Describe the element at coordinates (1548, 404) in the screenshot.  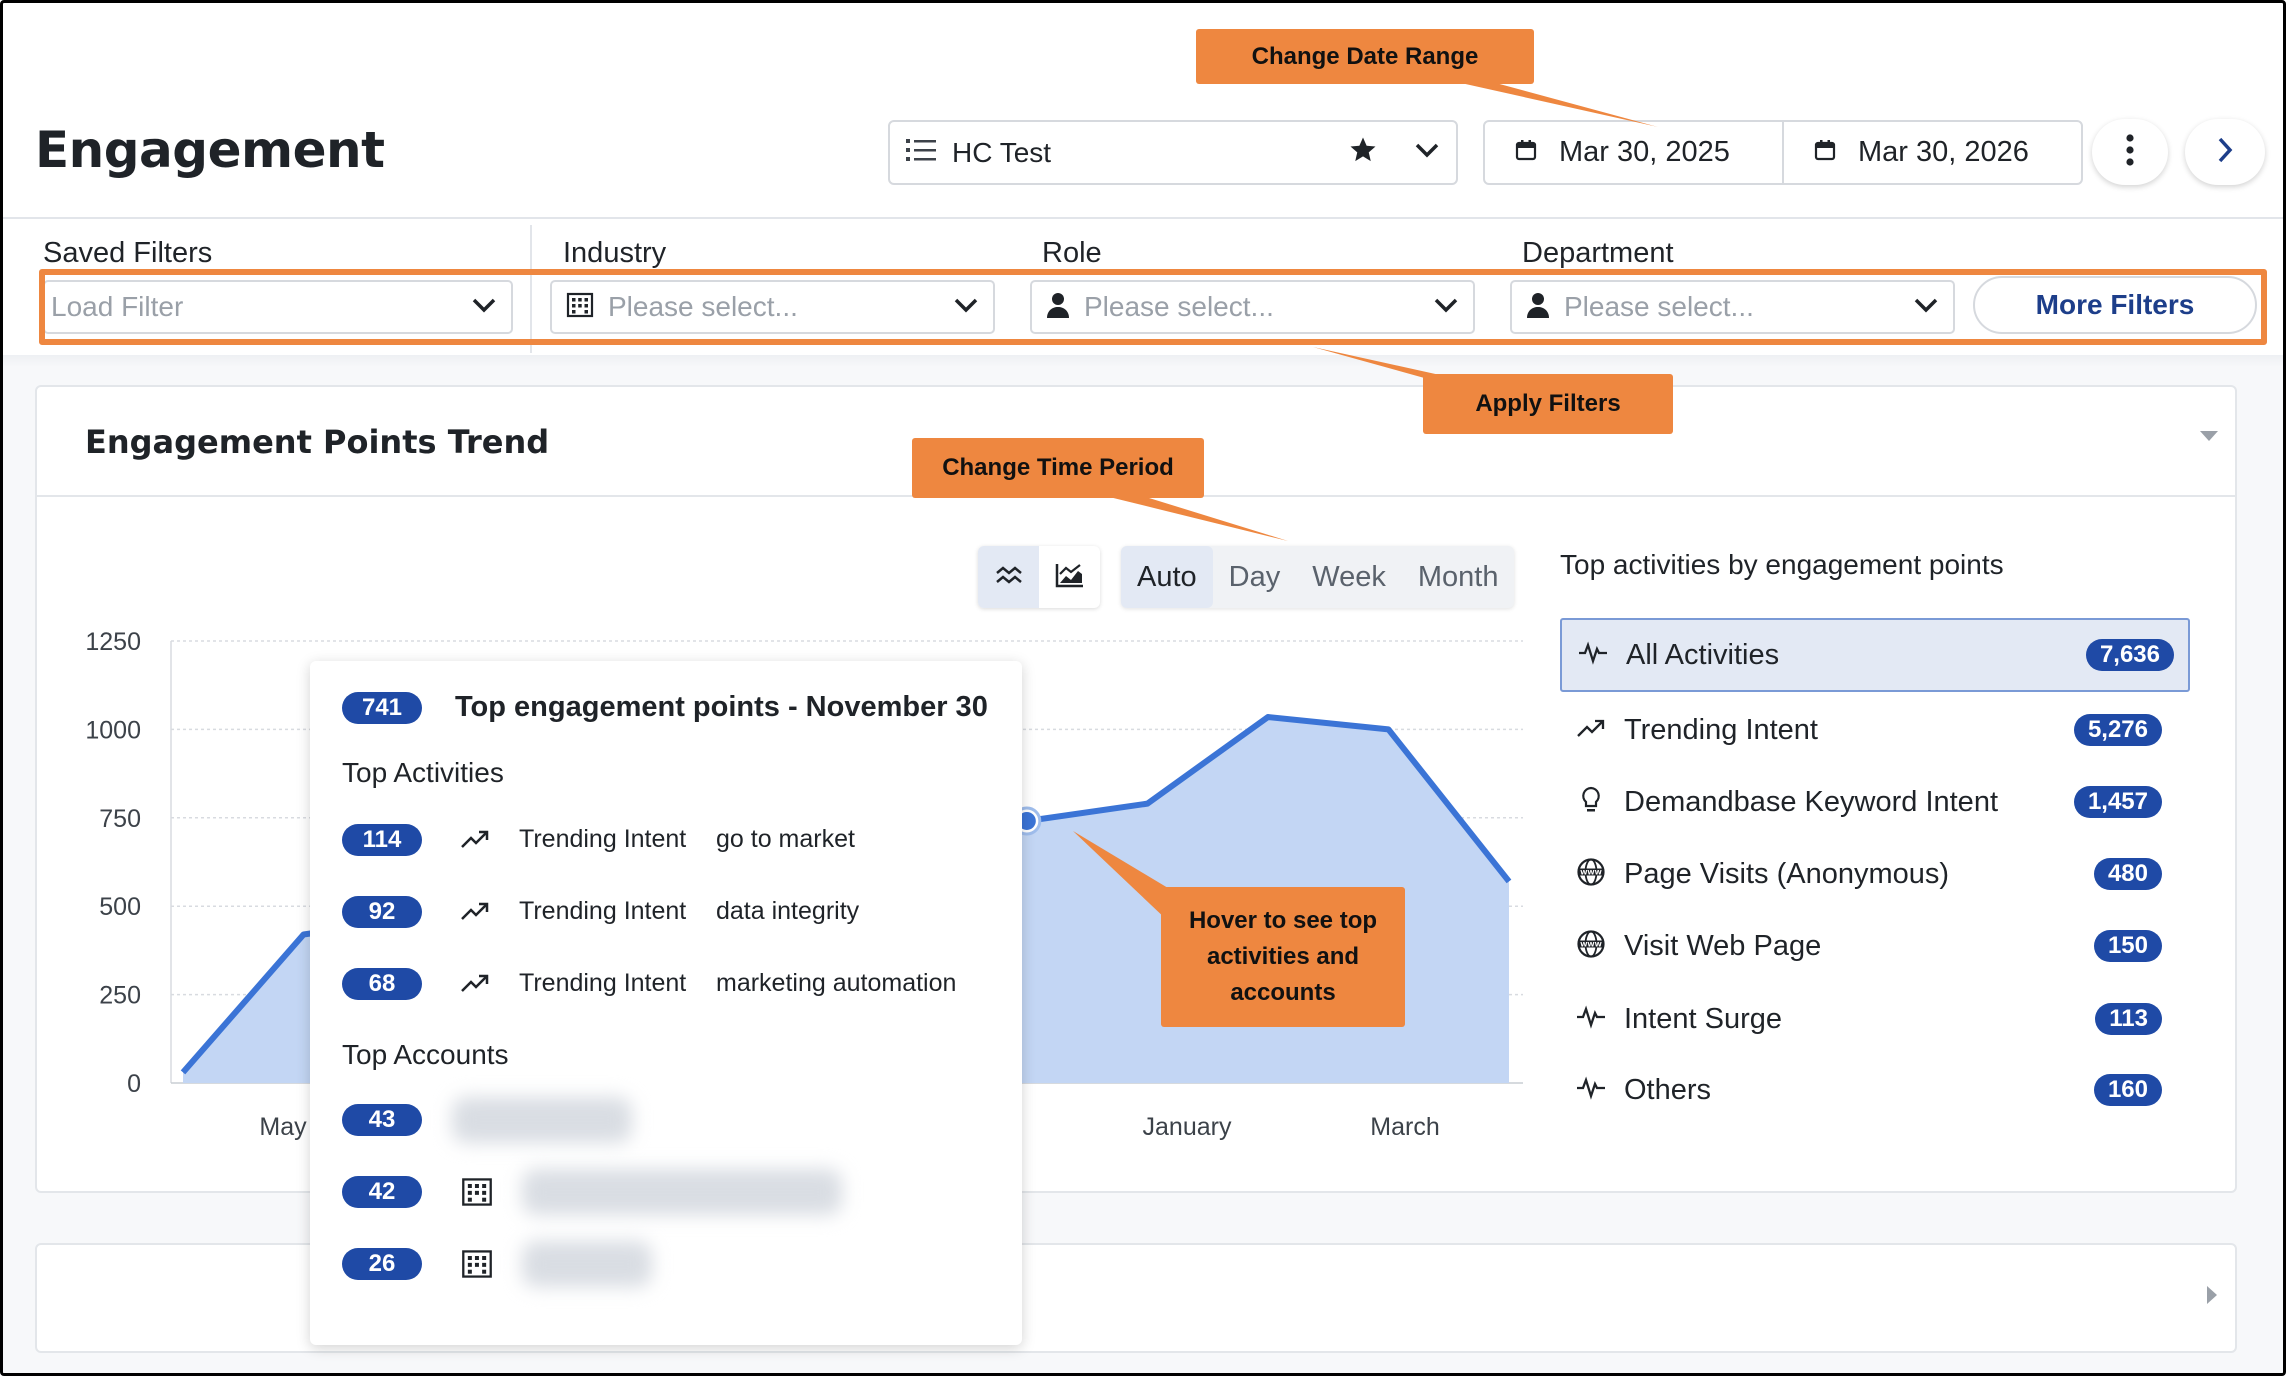
I see `apply-filters-callout: Apply Filters` at that location.